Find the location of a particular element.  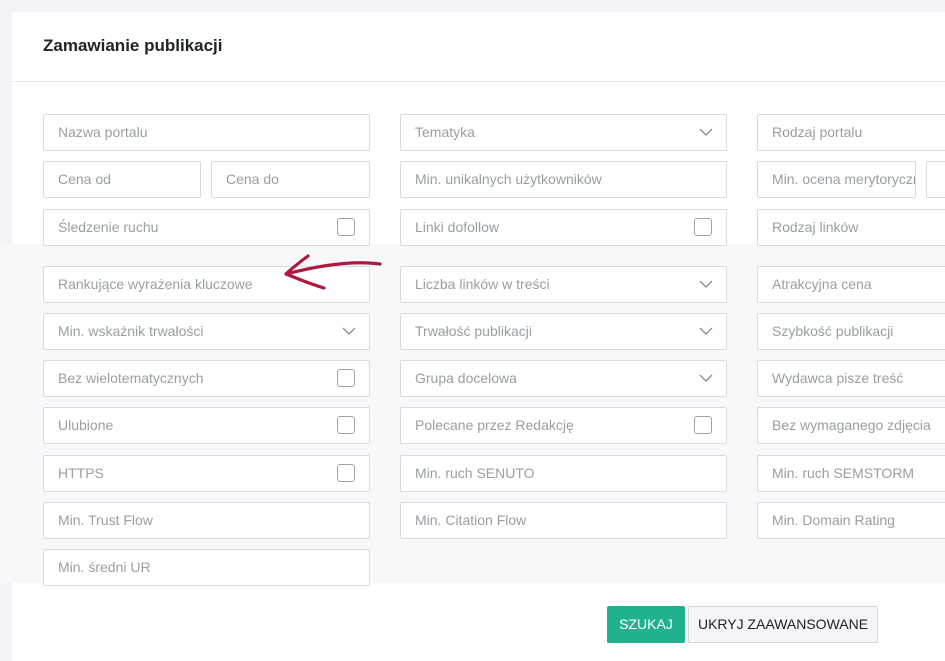

portal-name-input: Nazwa portalu is located at coordinates (206, 132).